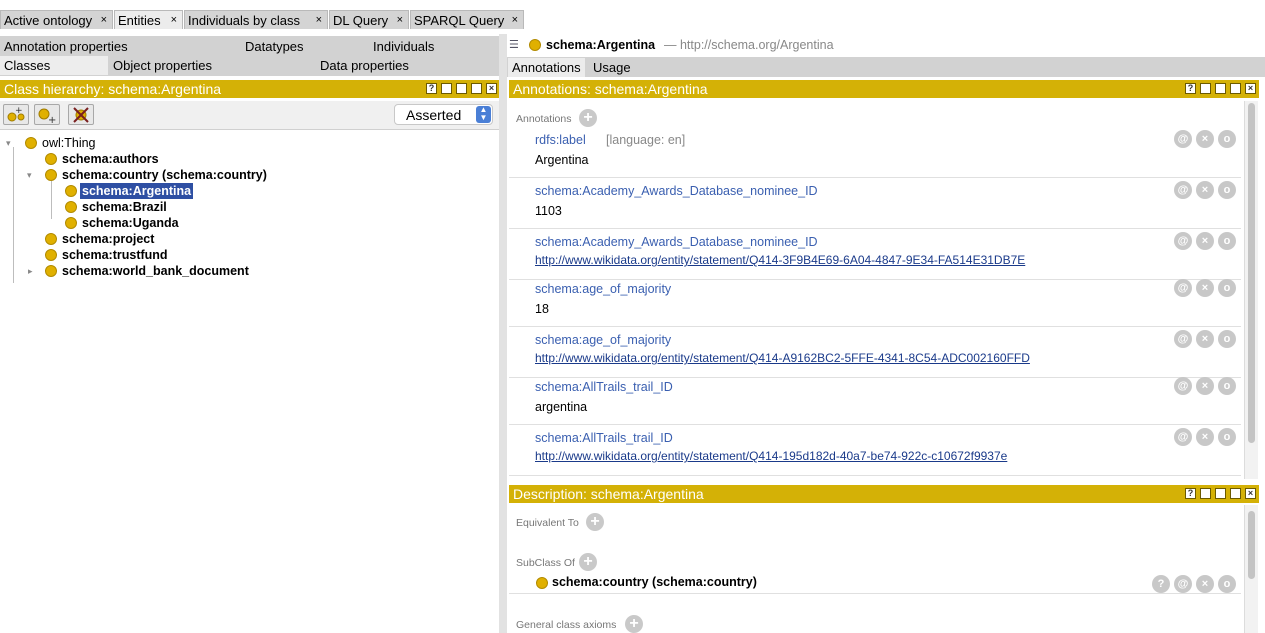 This screenshot has height=633, width=1265. Describe the element at coordinates (875, 301) in the screenshot. I see `annotation-item: schema:age_of_majority 18 @ × o` at that location.